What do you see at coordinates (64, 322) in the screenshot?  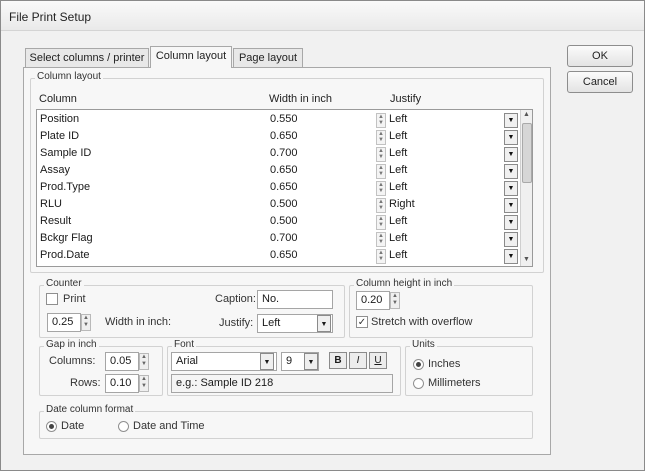 I see `counter-width-input: 0.25` at bounding box center [64, 322].